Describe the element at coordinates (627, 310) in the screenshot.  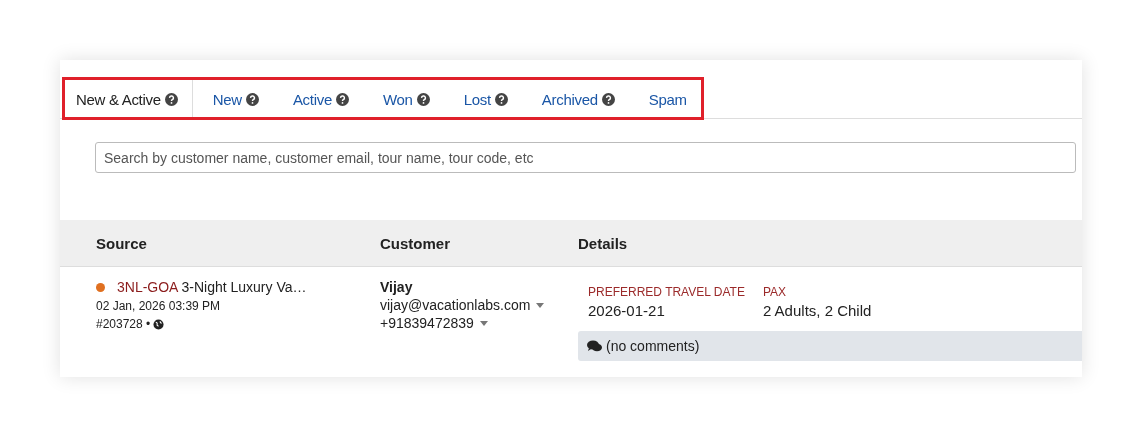
I see `detail-value: 2026-01-21` at that location.